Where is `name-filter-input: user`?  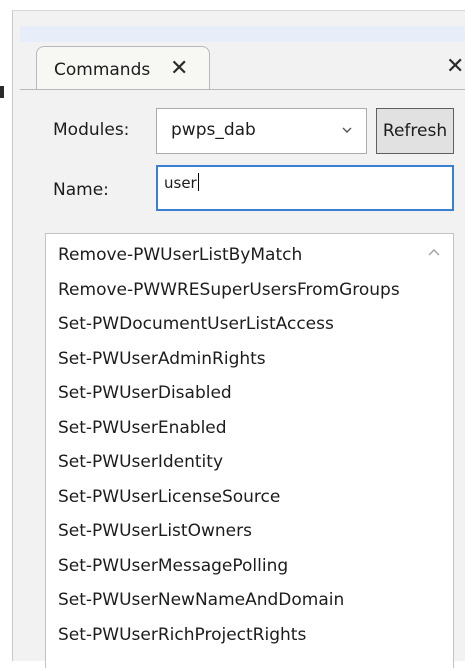
name-filter-input: user is located at coordinates (305, 188).